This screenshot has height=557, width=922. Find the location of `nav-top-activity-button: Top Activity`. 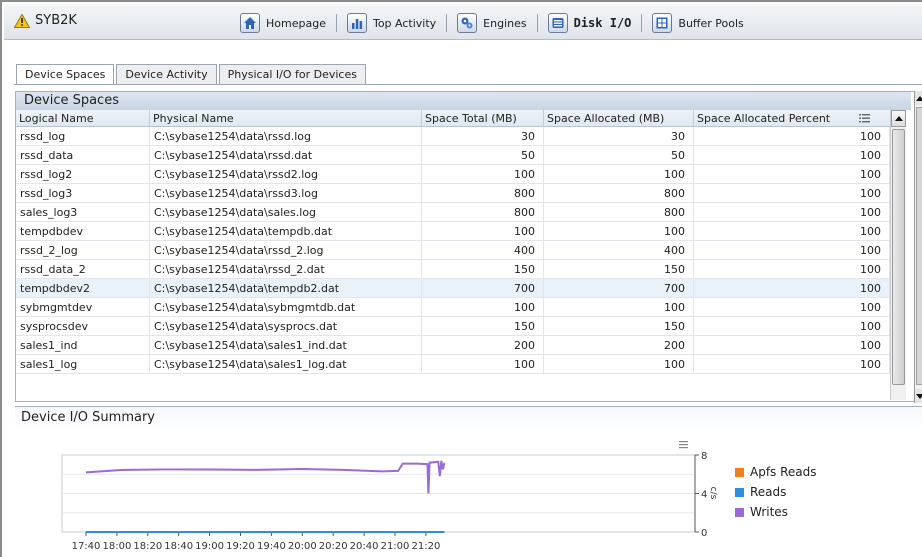

nav-top-activity-button: Top Activity is located at coordinates (391, 23).